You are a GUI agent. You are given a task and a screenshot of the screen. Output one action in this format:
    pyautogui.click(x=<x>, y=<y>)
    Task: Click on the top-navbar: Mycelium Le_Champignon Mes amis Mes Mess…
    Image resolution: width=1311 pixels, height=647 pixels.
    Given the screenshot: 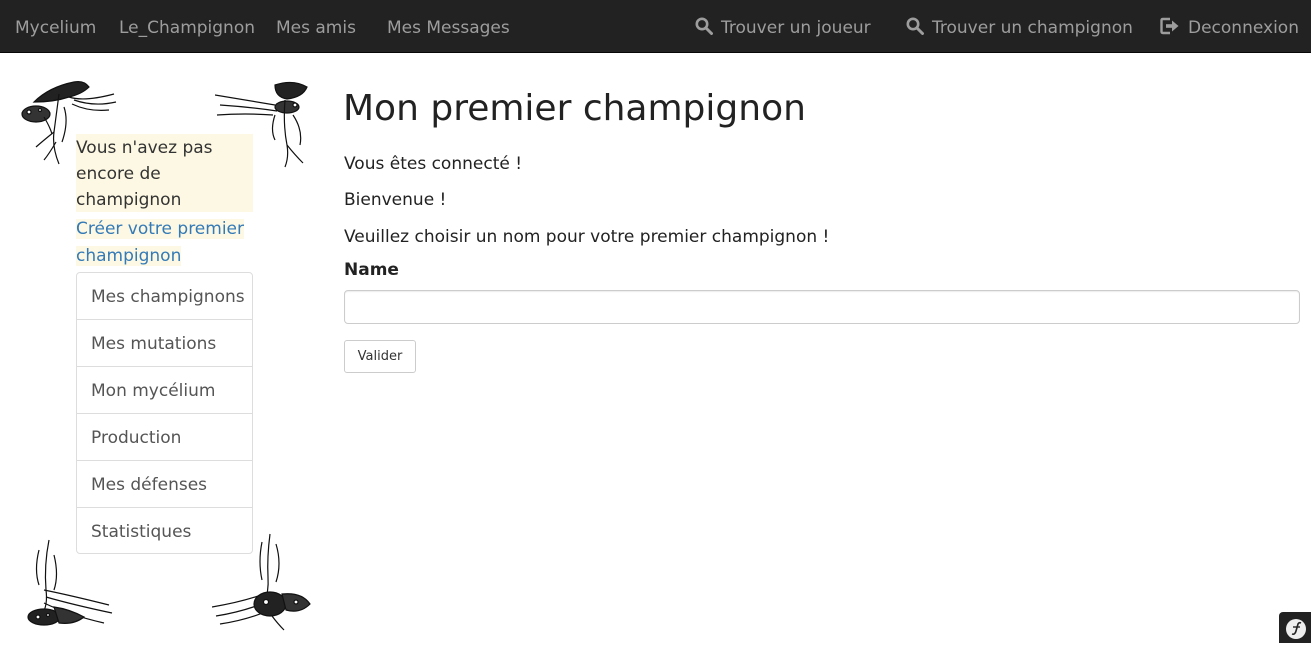 What is the action you would take?
    pyautogui.click(x=655, y=26)
    